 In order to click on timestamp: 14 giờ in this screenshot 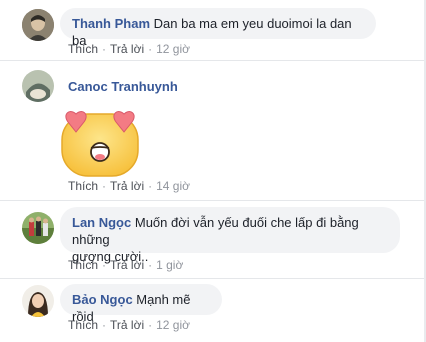, I will do `click(173, 186)`.